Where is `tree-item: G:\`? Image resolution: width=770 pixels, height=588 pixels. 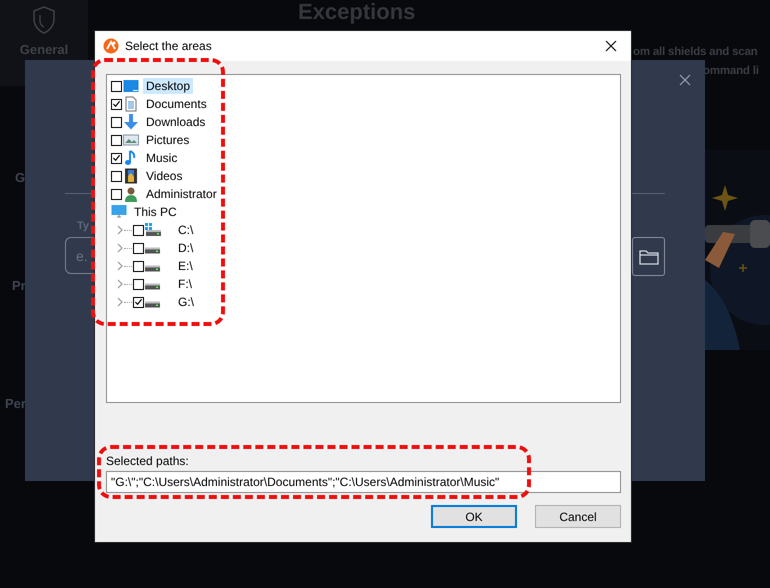
tree-item: G:\ is located at coordinates (186, 302).